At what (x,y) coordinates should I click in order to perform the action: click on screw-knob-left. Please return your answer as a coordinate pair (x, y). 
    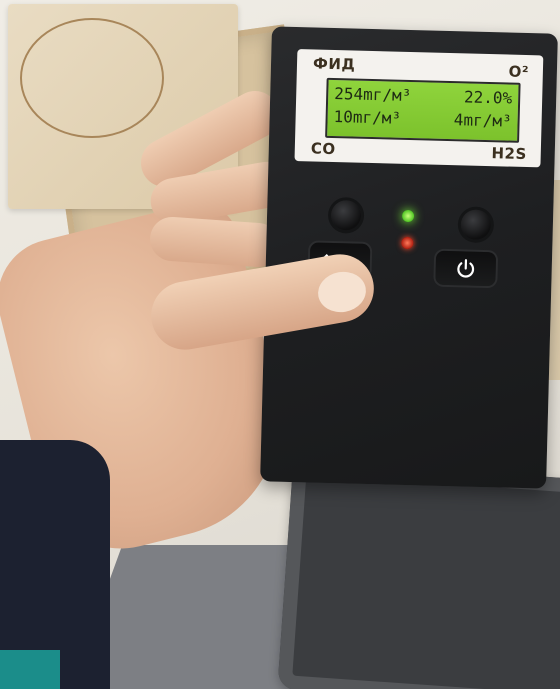
    Looking at the image, I should click on (346, 215).